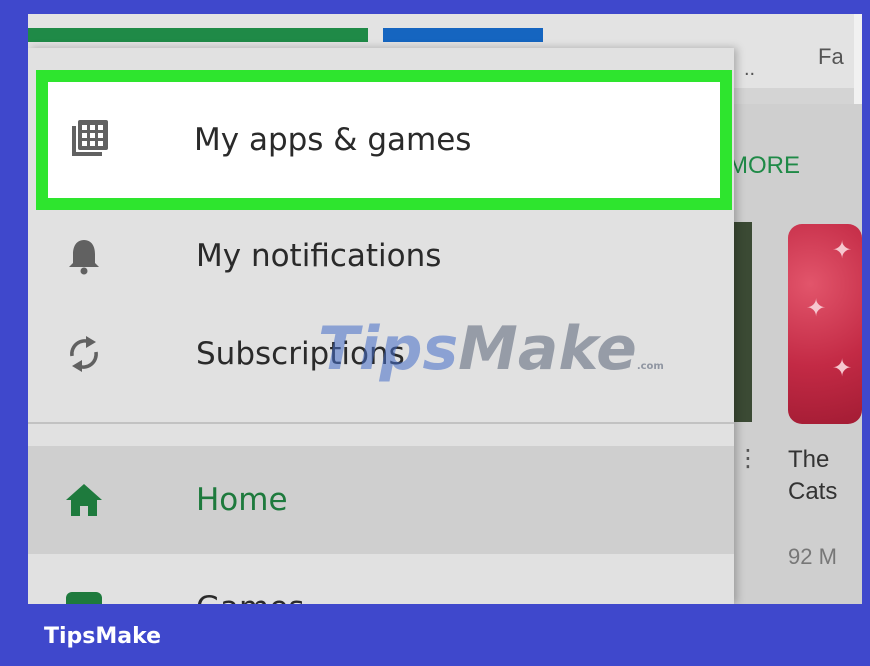 This screenshot has height=666, width=870. Describe the element at coordinates (84, 500) in the screenshot. I see `home-icon` at that location.